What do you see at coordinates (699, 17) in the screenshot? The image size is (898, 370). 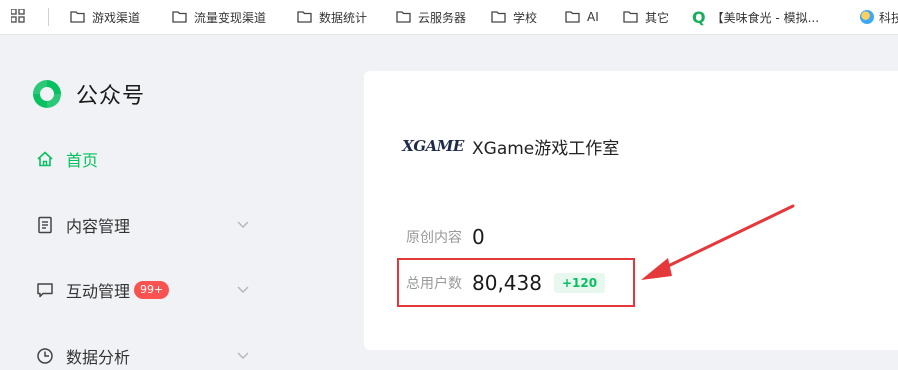 I see `q-site-icon: Q` at bounding box center [699, 17].